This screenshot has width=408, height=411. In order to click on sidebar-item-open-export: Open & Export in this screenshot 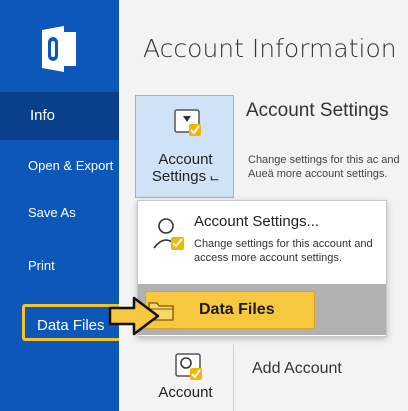, I will do `click(59, 165)`.